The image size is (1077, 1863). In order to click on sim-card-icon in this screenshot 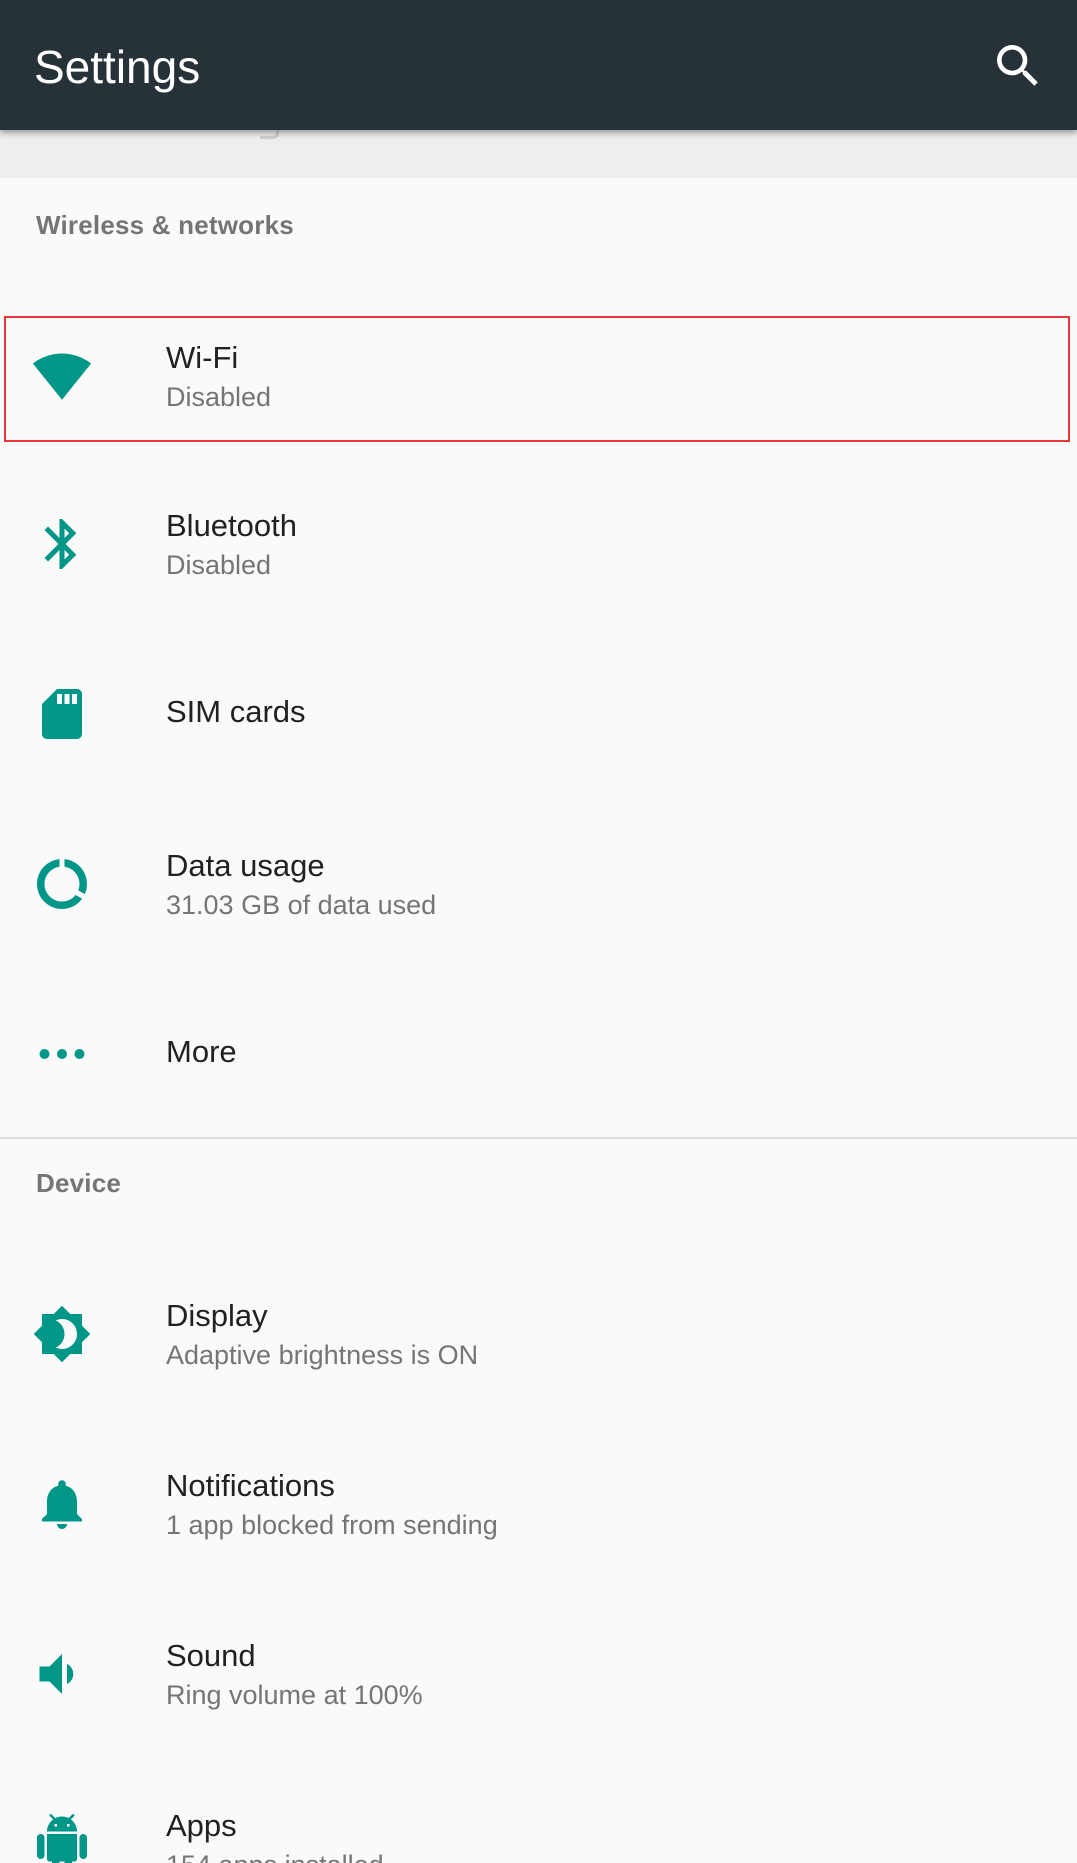, I will do `click(62, 714)`.